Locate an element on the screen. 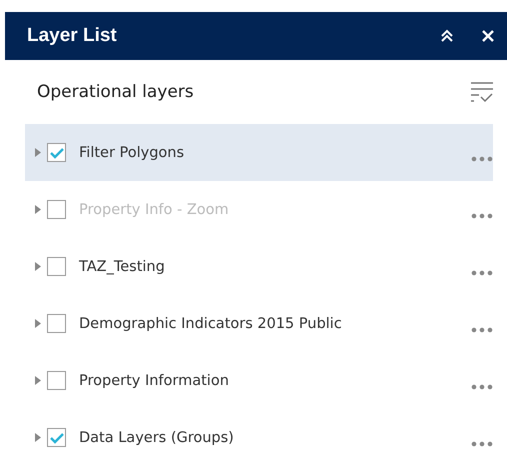 The height and width of the screenshot is (457, 507). layer-row: Demographic Indicators 2015 Public is located at coordinates (259, 323).